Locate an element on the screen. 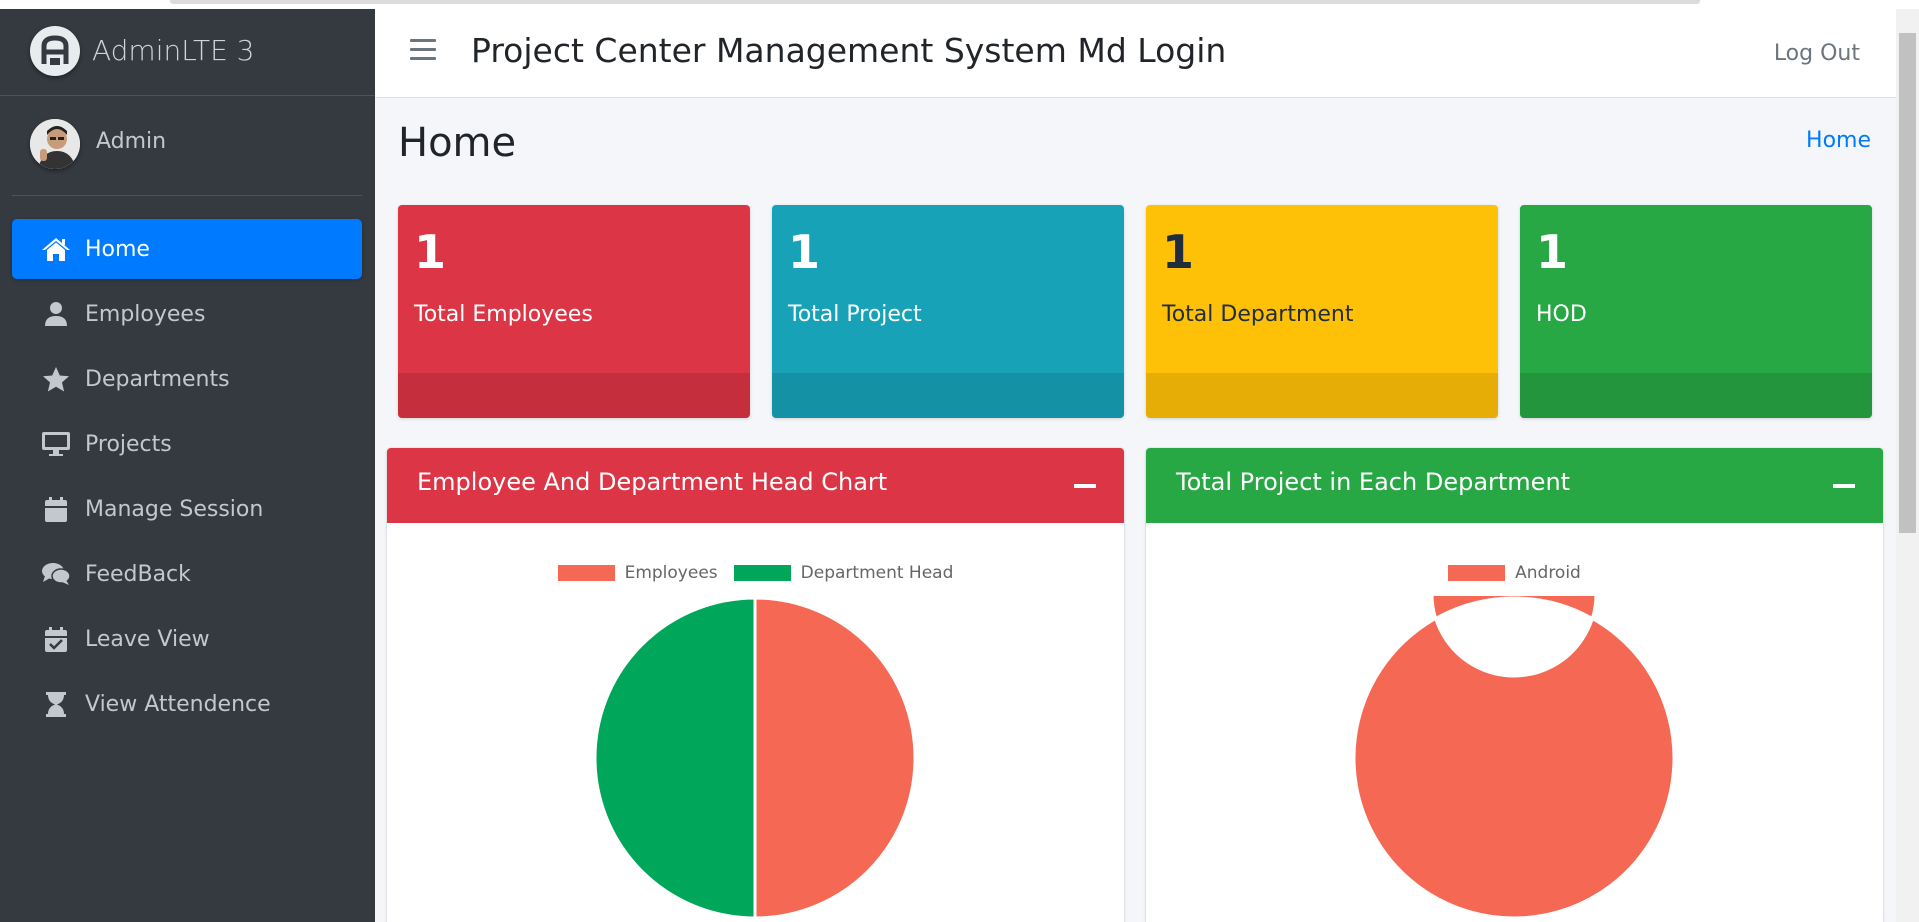 Image resolution: width=1919 pixels, height=922 pixels. card-header: Total Project in Each Department is located at coordinates (1514, 485).